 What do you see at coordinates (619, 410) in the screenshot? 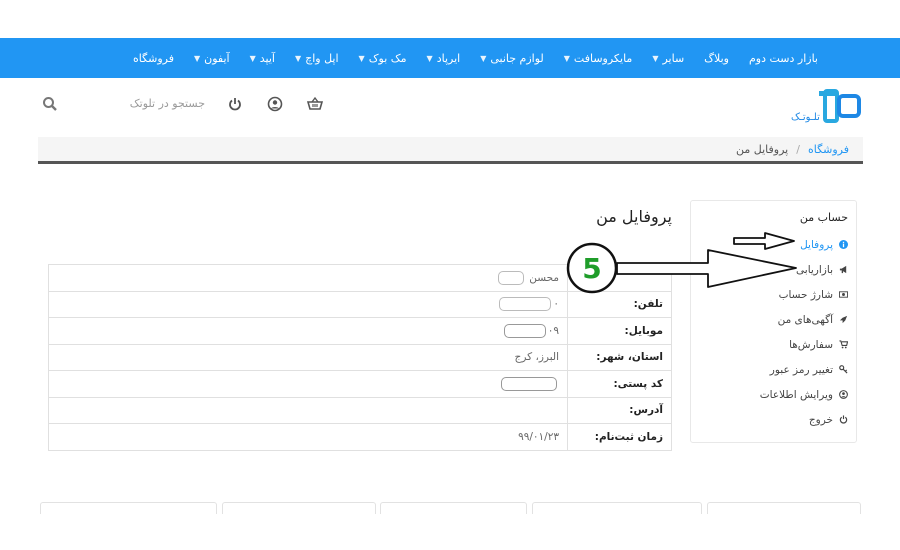
I see `row-label: آدرس:` at bounding box center [619, 410].